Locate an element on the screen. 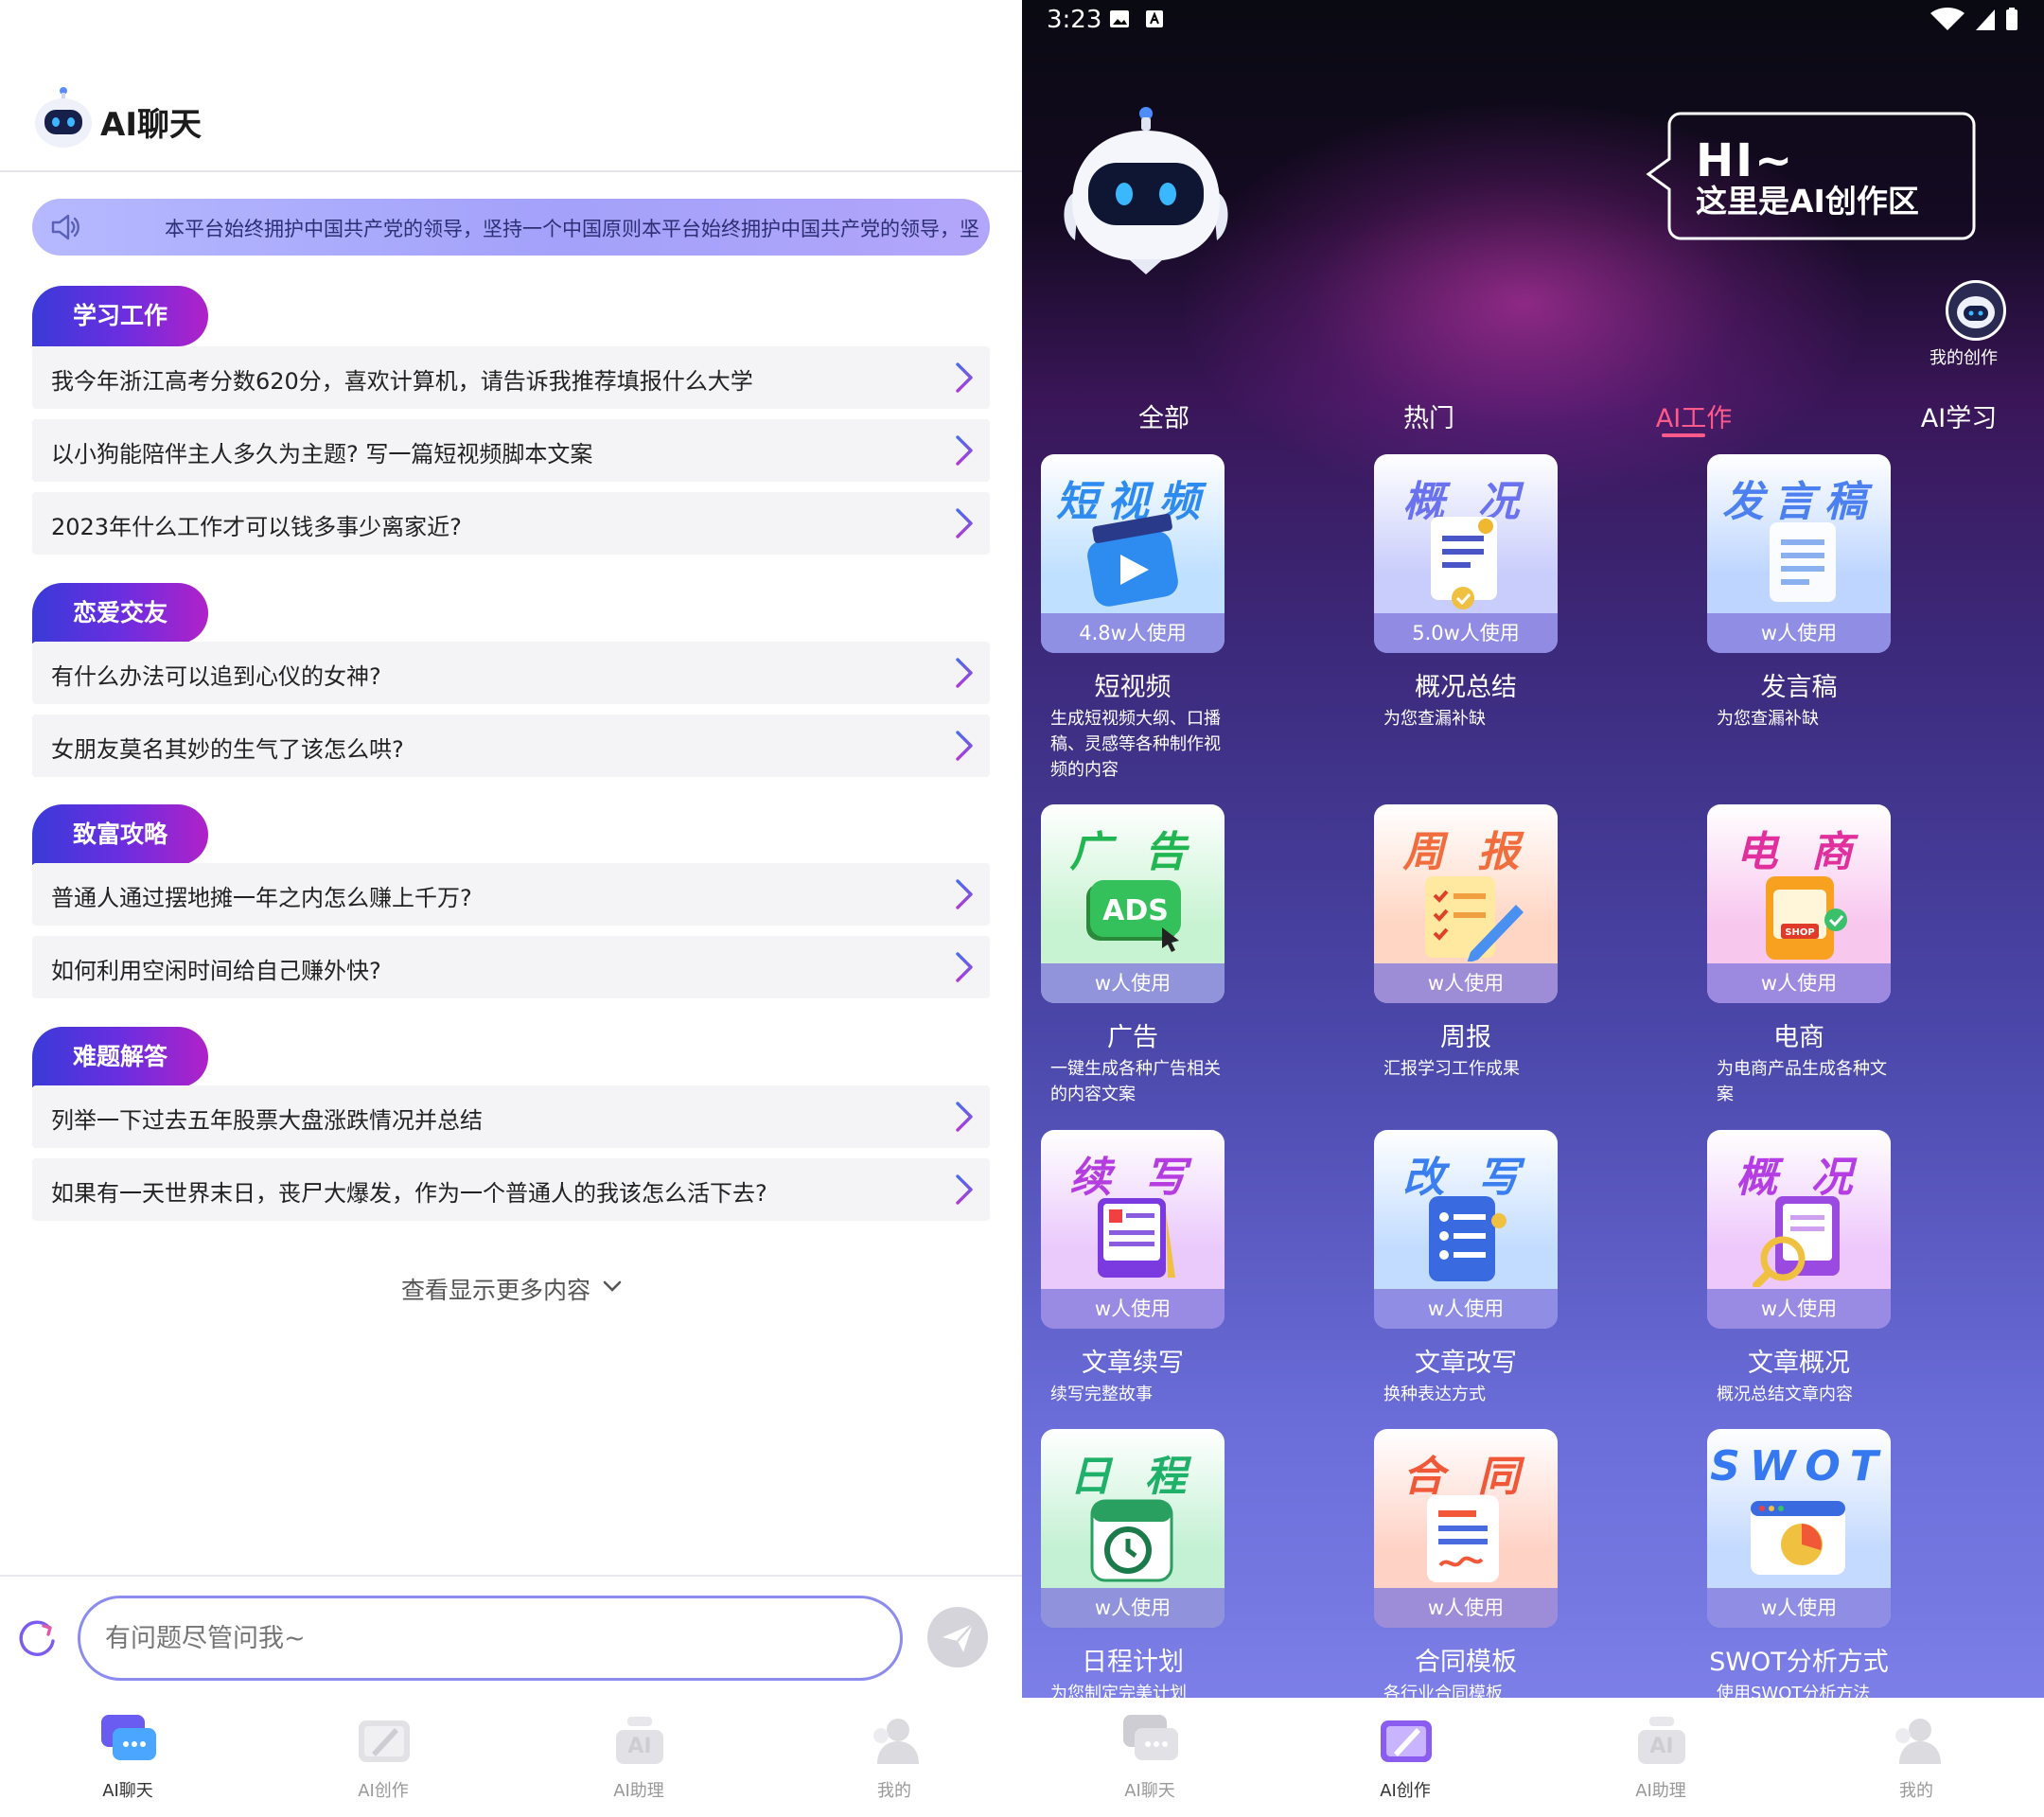  tool-description: 为您查漏补缺 is located at coordinates (1434, 719).